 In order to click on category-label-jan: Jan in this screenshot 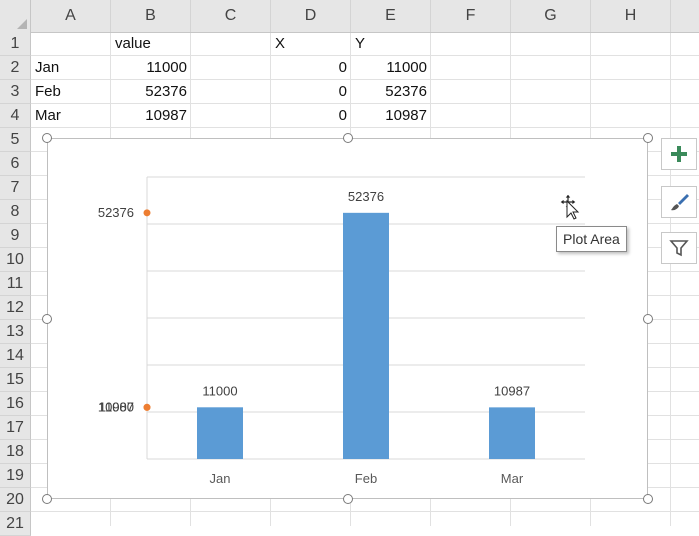, I will do `click(220, 478)`.